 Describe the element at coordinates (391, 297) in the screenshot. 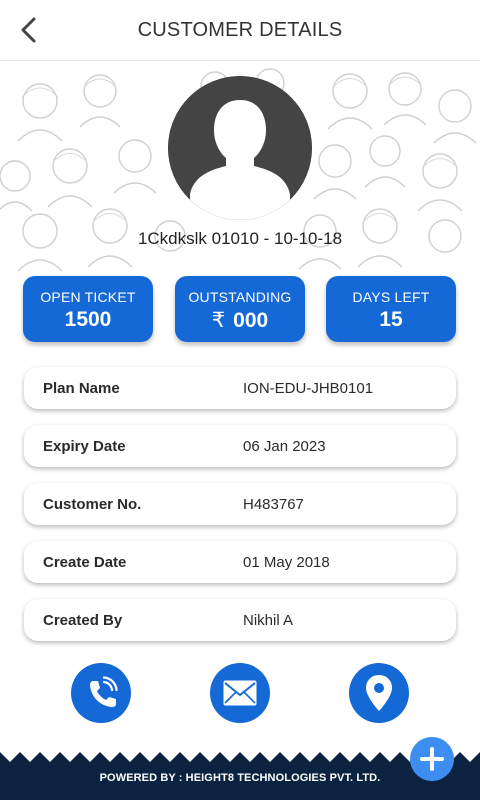

I see `days-left-label: DAYS LEFT` at that location.